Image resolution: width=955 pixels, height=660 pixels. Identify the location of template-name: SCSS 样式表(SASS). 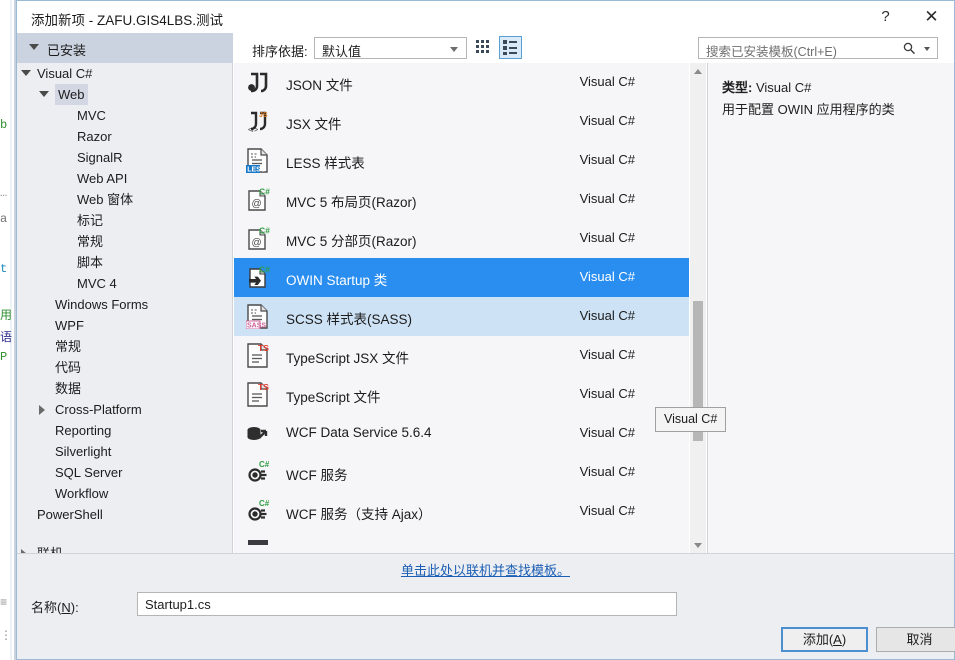
(349, 319).